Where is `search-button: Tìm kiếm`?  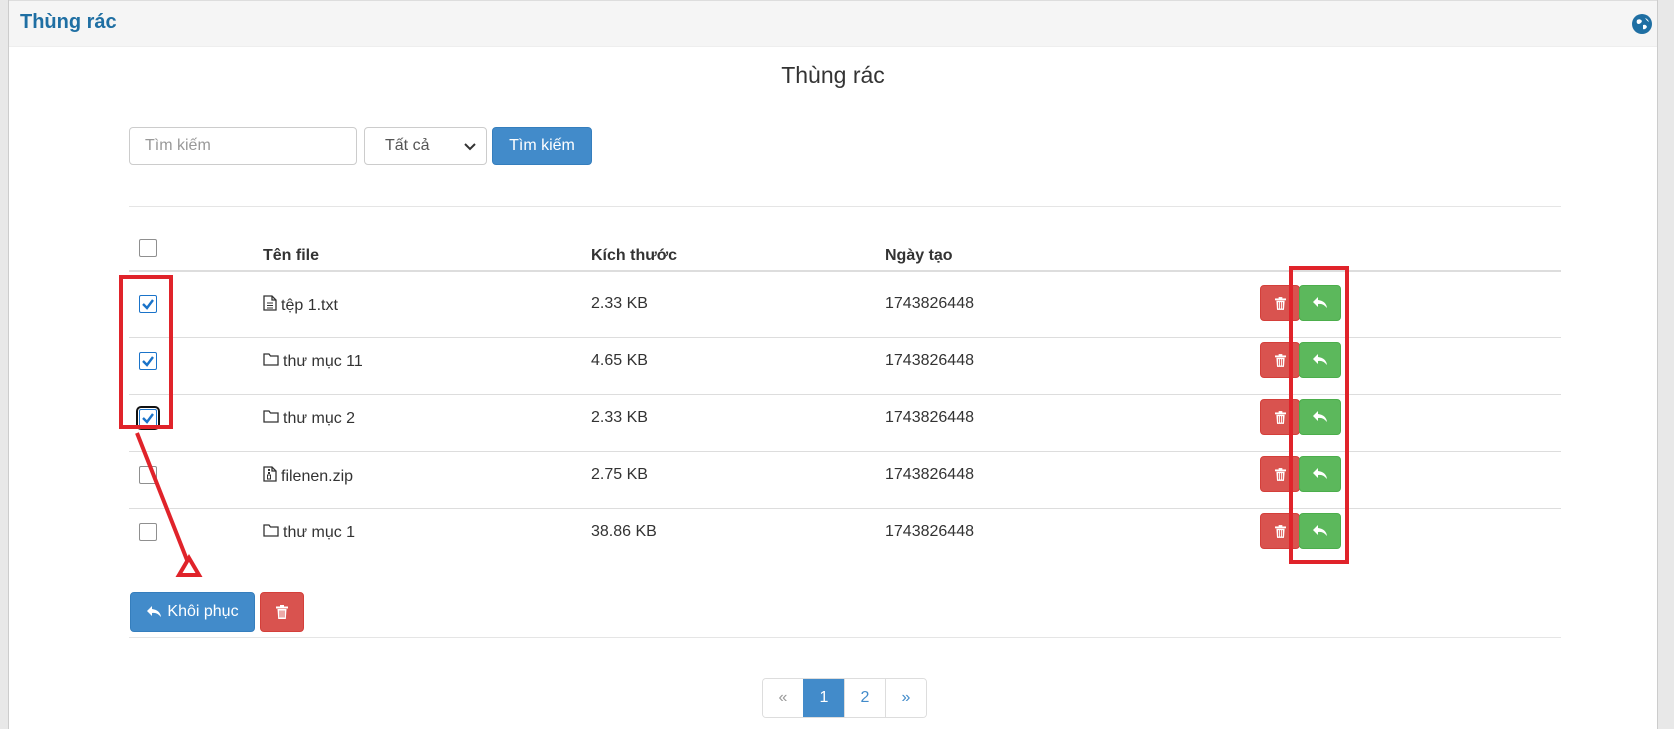 search-button: Tìm kiếm is located at coordinates (542, 146).